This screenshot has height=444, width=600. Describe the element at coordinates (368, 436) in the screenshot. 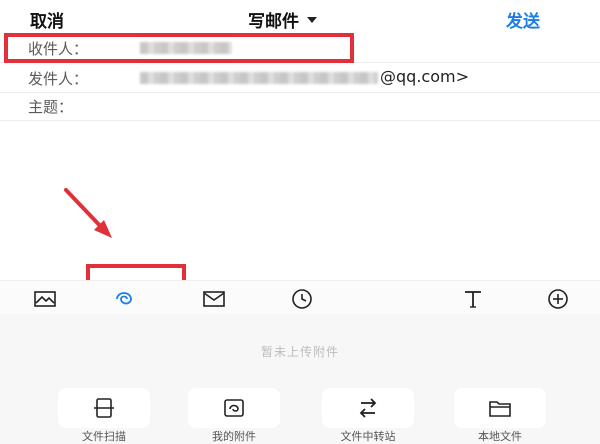

I see `transfer-station-label: 文件中转站` at that location.